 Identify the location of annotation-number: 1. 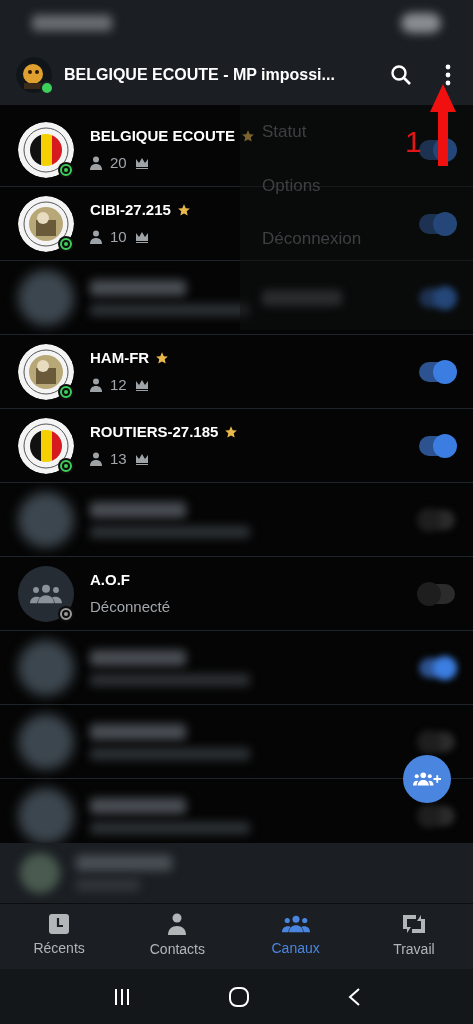
(413, 142).